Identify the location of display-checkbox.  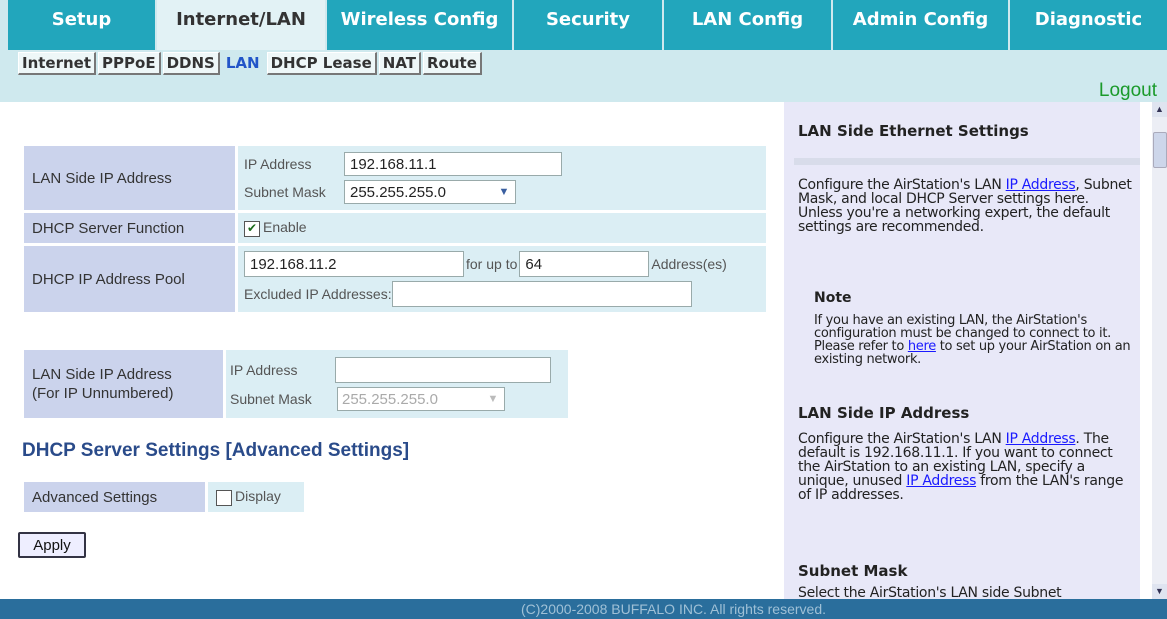
(224, 497).